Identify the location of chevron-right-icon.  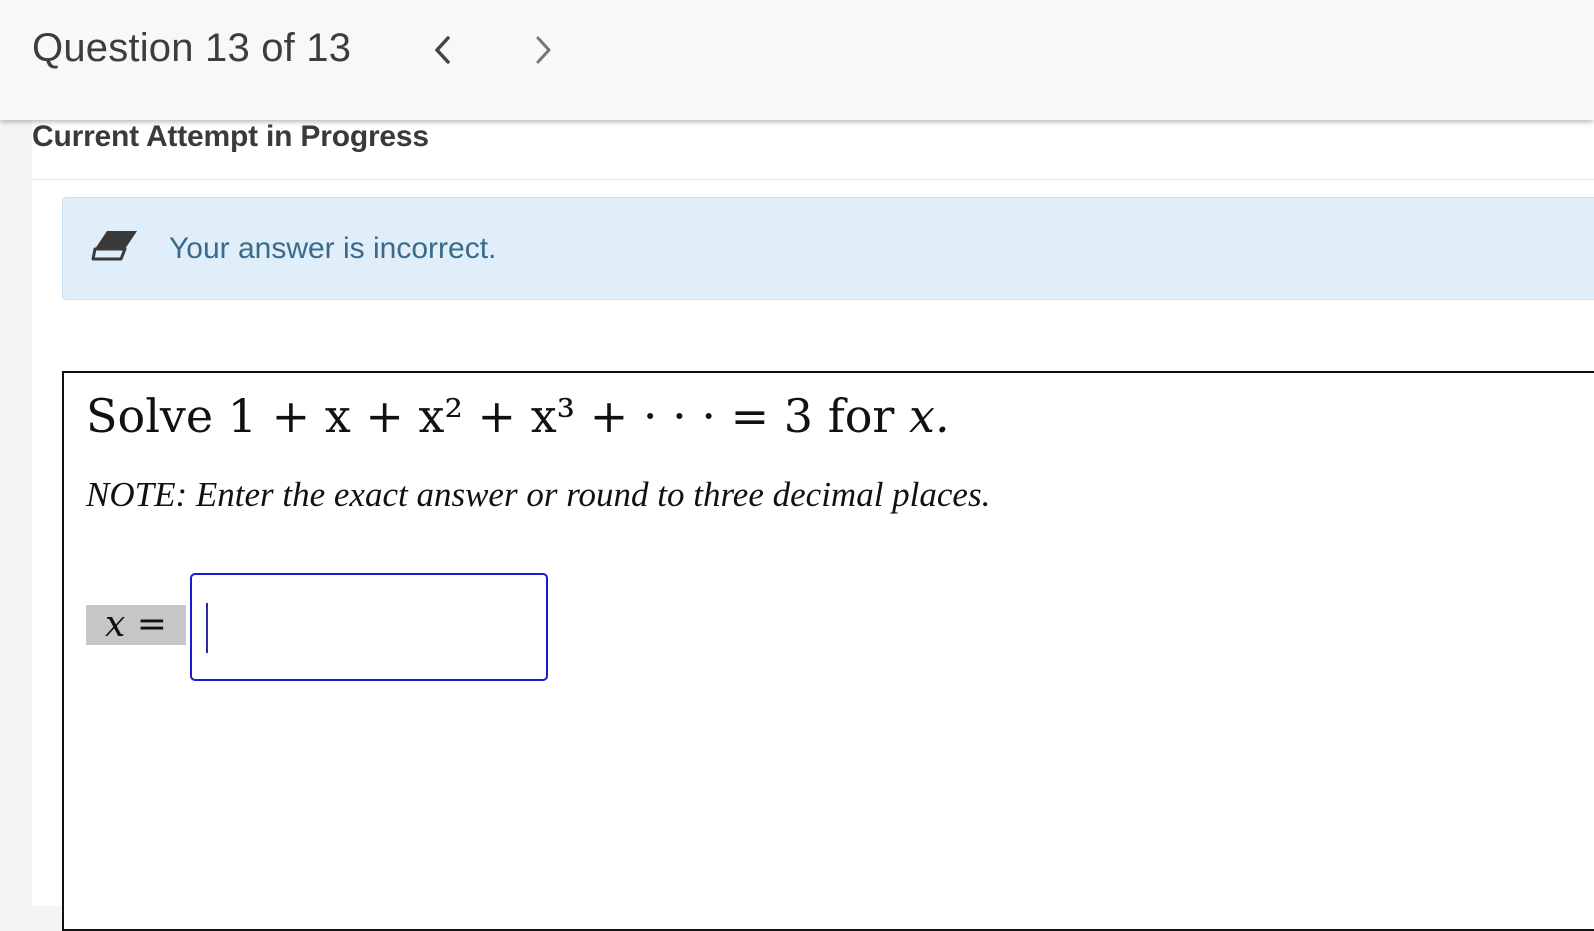
(543, 50).